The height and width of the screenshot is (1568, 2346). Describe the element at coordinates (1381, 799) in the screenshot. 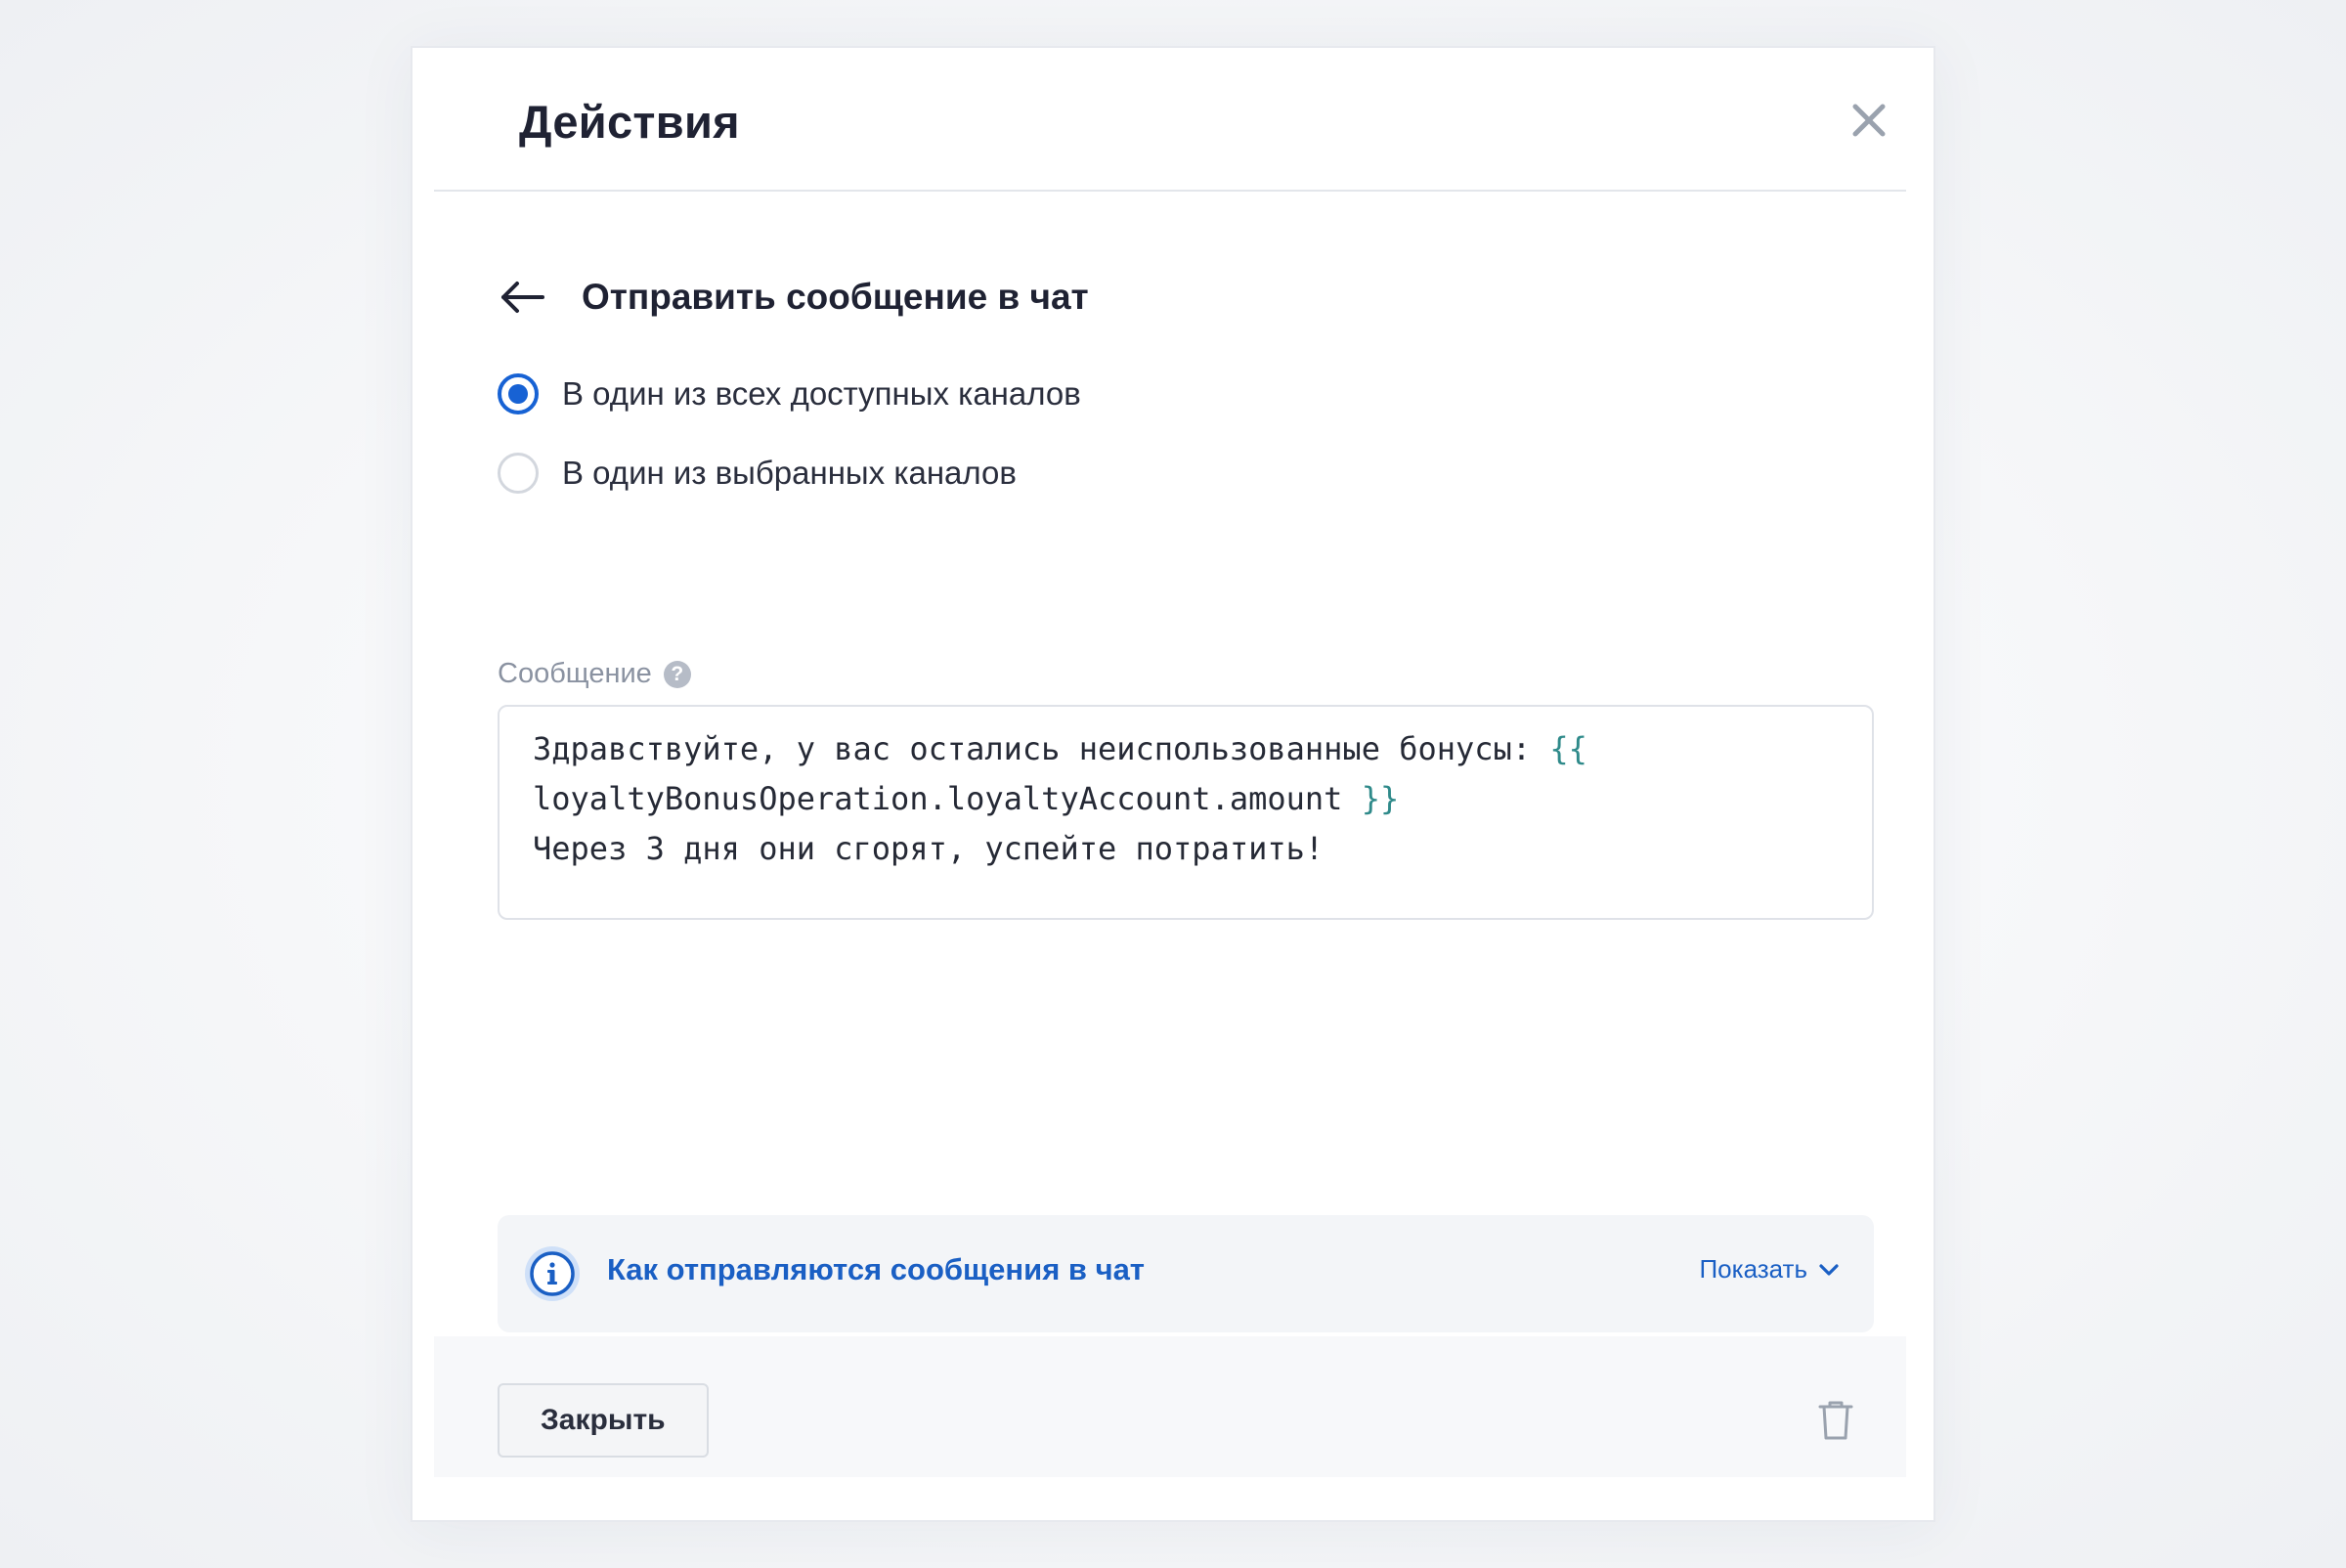

I see `template-close-brace: }}` at that location.